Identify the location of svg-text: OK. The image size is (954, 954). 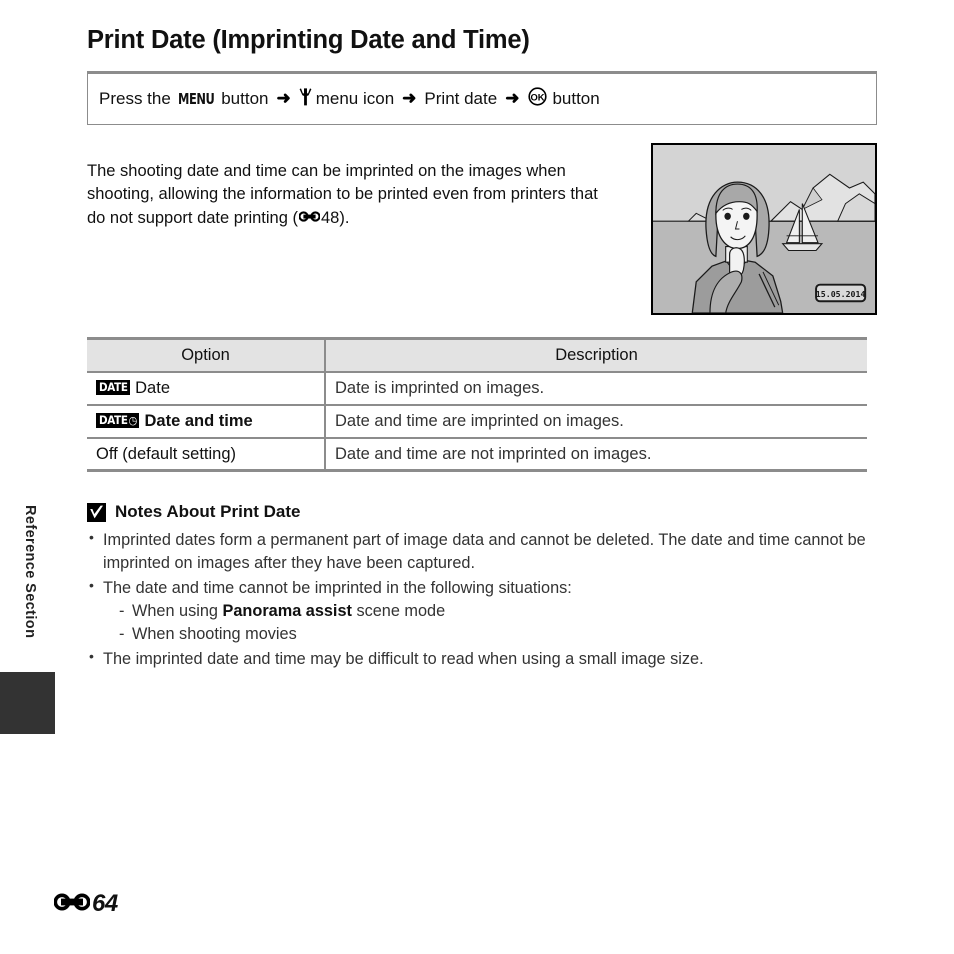
(538, 97).